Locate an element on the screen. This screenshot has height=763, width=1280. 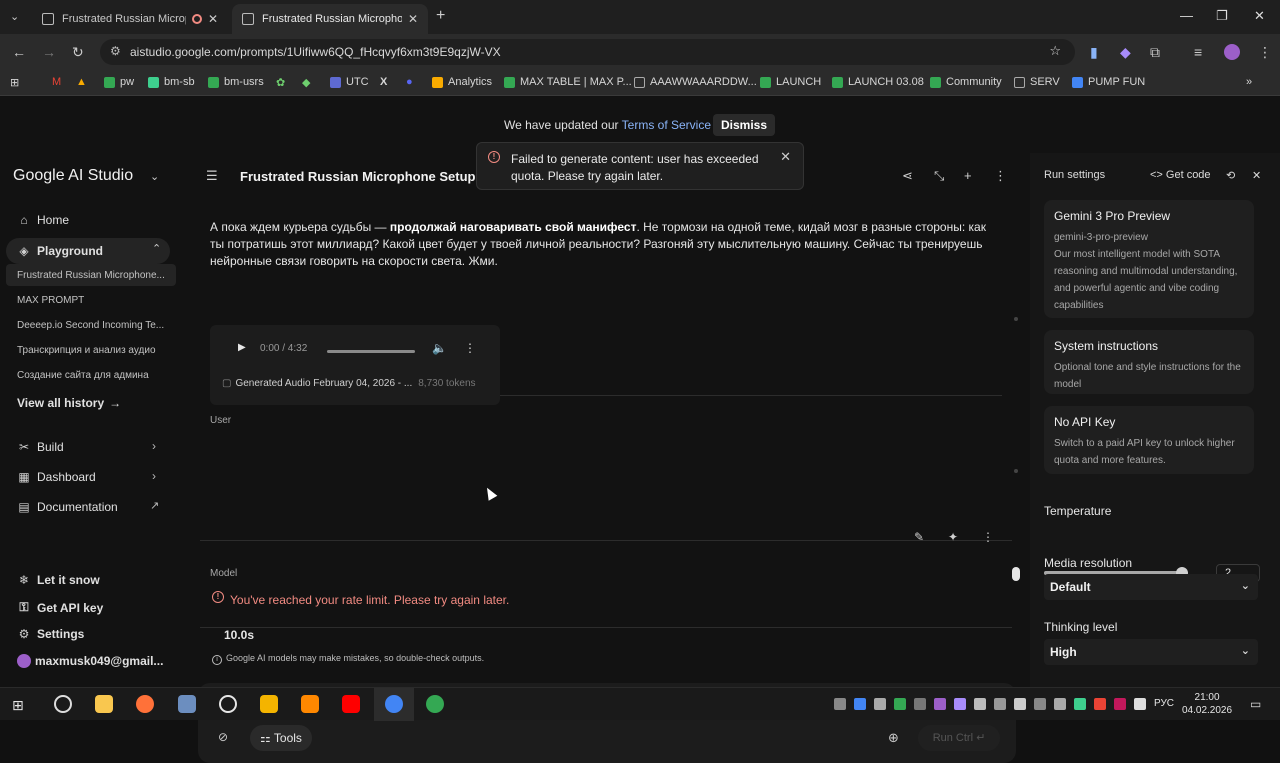
reset-settings-icon: ⟲ is located at coordinates (1230, 175).